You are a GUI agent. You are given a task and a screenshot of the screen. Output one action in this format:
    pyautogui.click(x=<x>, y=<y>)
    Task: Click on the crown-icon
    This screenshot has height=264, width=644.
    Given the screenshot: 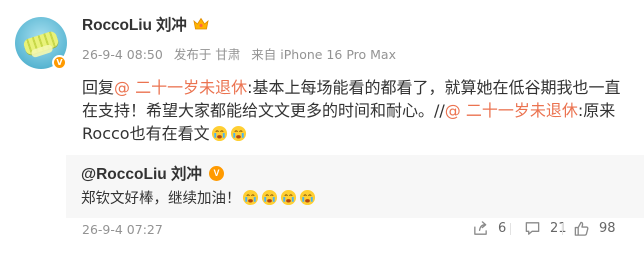 What is the action you would take?
    pyautogui.click(x=201, y=24)
    